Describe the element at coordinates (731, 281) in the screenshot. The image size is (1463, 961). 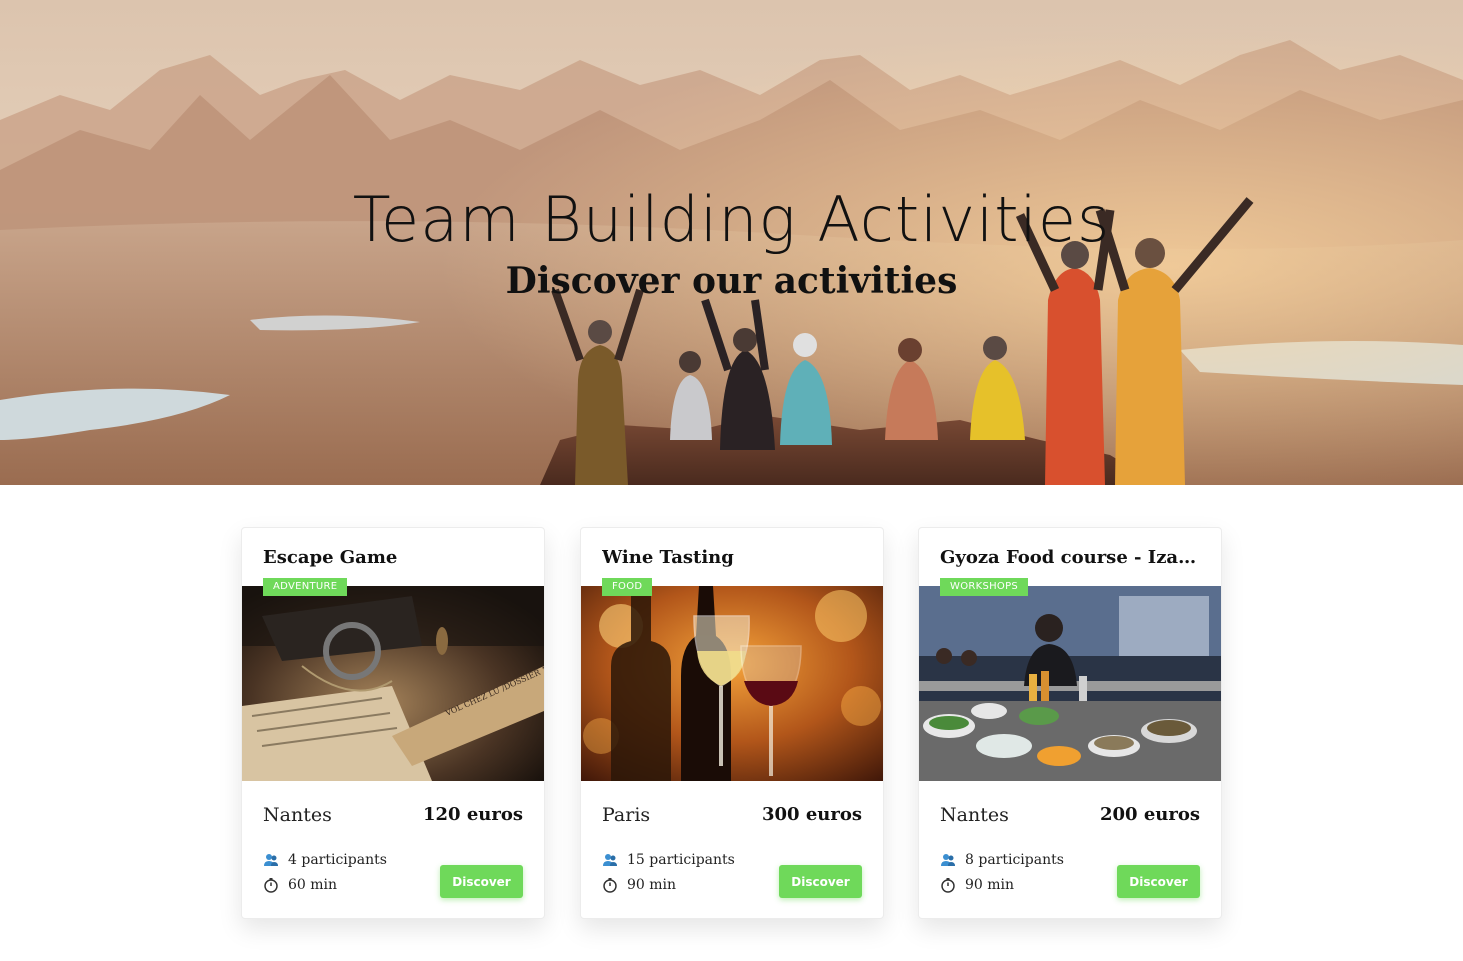
I see `page-subtitle: Discover our activities` at that location.